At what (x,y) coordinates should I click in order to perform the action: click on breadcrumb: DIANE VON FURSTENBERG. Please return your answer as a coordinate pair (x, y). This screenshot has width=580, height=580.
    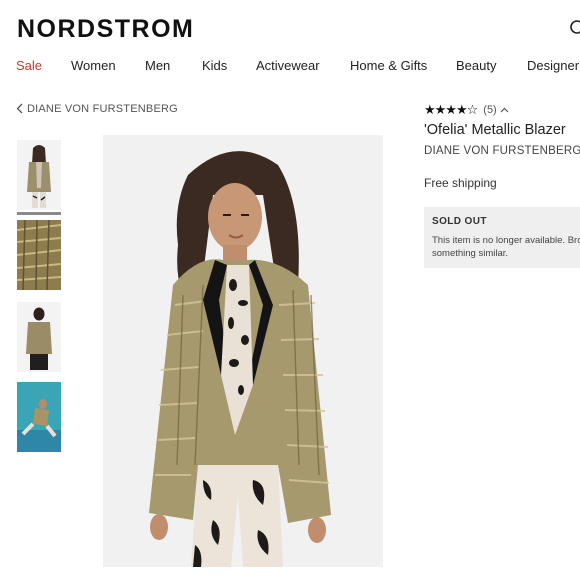
    Looking at the image, I should click on (97, 109).